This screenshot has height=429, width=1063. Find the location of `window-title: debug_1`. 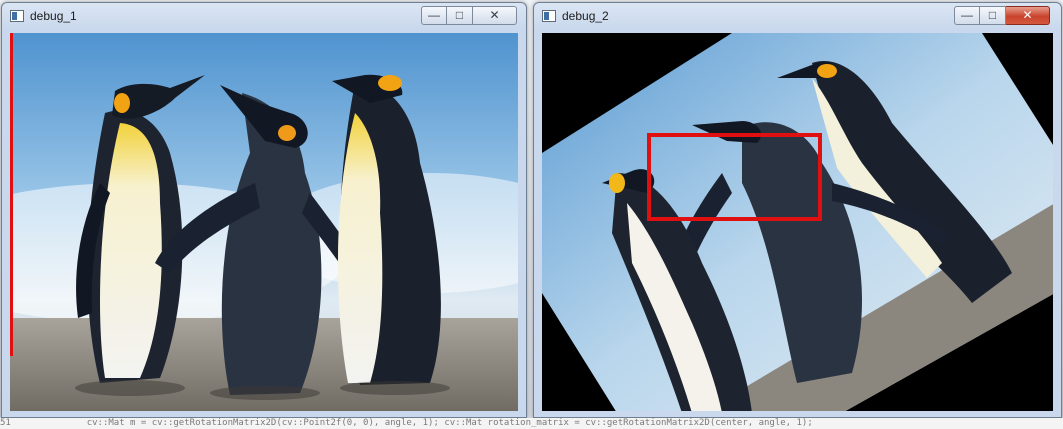

window-title: debug_1 is located at coordinates (53, 16).